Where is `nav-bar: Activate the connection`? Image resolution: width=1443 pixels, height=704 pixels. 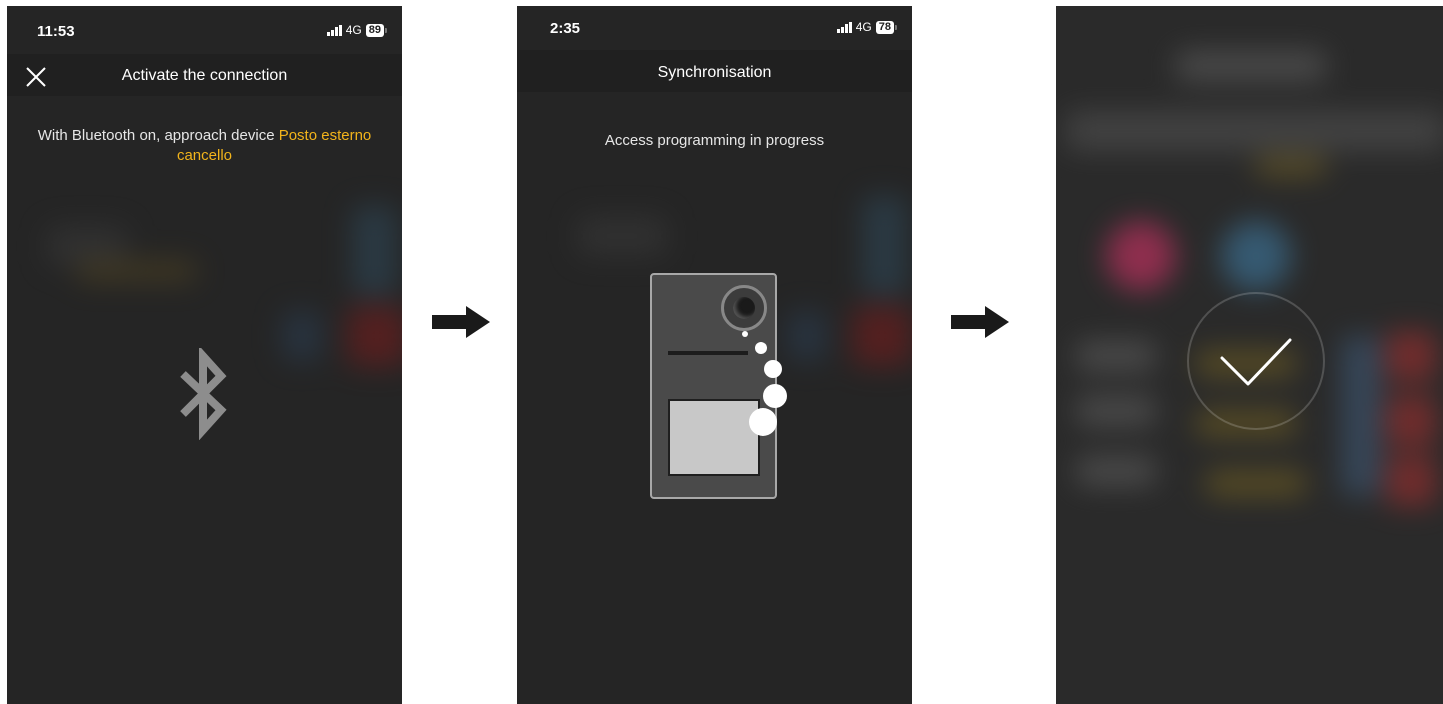 nav-bar: Activate the connection is located at coordinates (204, 75).